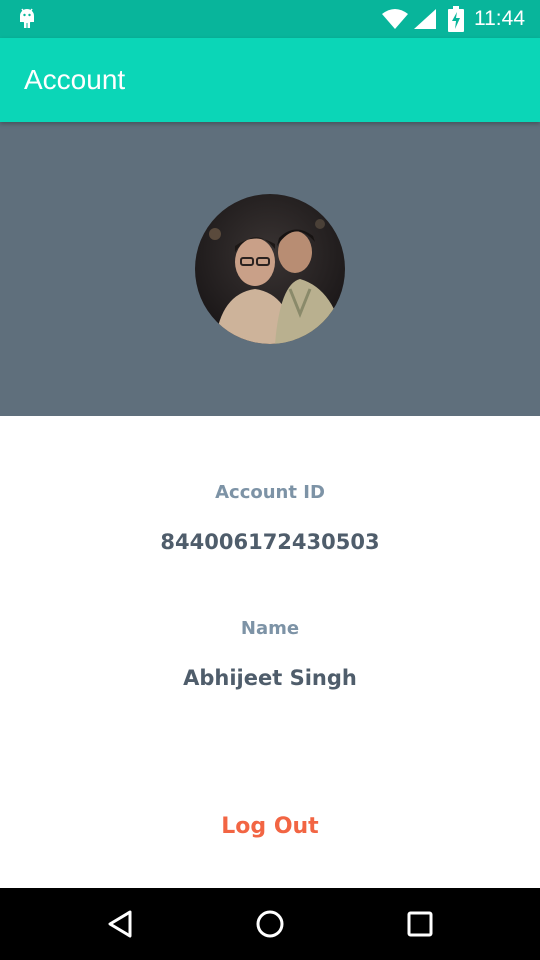  Describe the element at coordinates (270, 628) in the screenshot. I see `name-label: Name` at that location.